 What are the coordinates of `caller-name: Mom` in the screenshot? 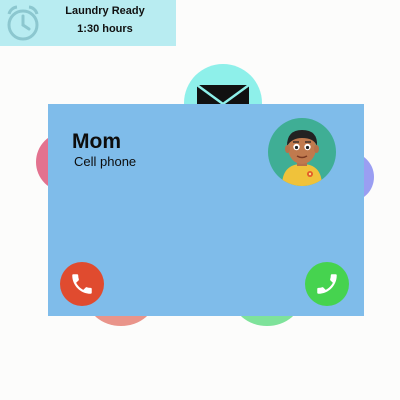 It's located at (96, 141).